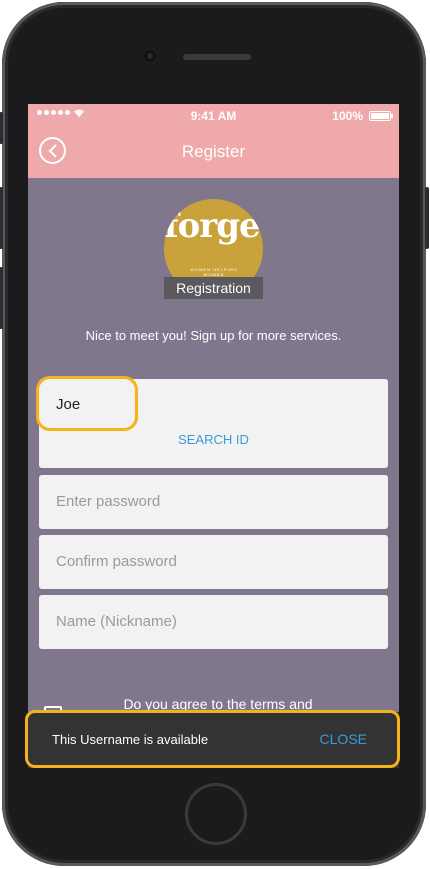 Image resolution: width=430 pixels, height=869 pixels. I want to click on earpiece-speaker, so click(217, 57).